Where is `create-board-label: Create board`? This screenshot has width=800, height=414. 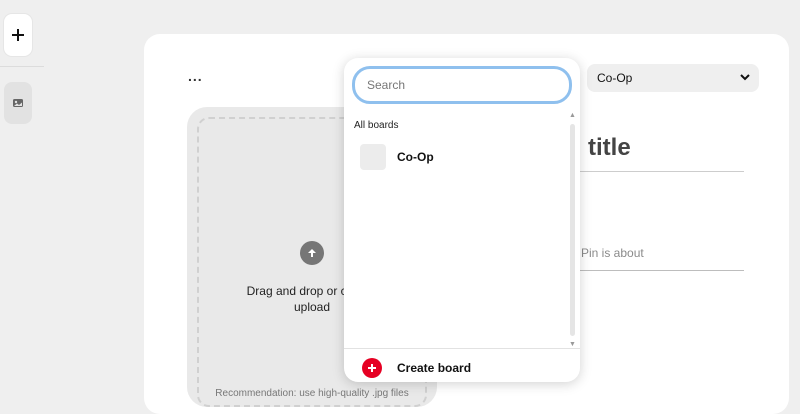
create-board-label: Create board is located at coordinates (434, 368).